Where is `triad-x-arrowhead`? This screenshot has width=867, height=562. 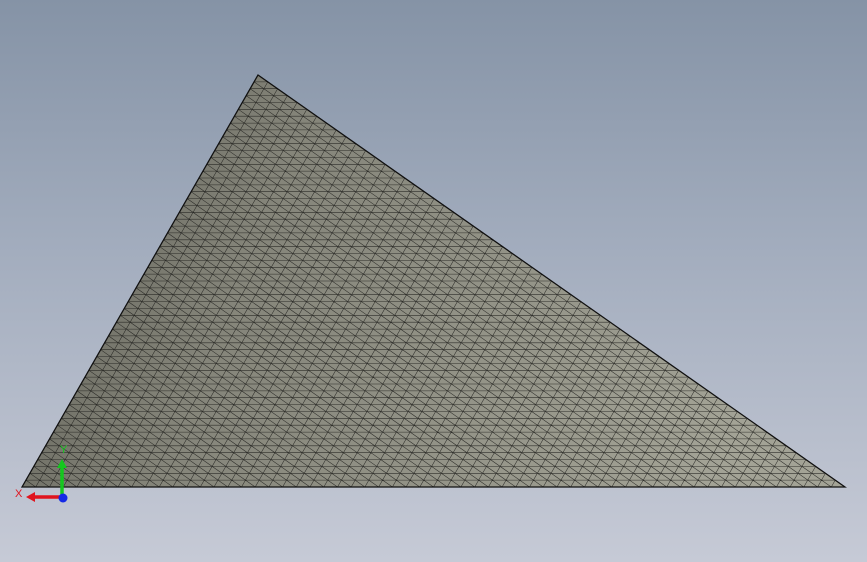
triad-x-arrowhead is located at coordinates (30, 497).